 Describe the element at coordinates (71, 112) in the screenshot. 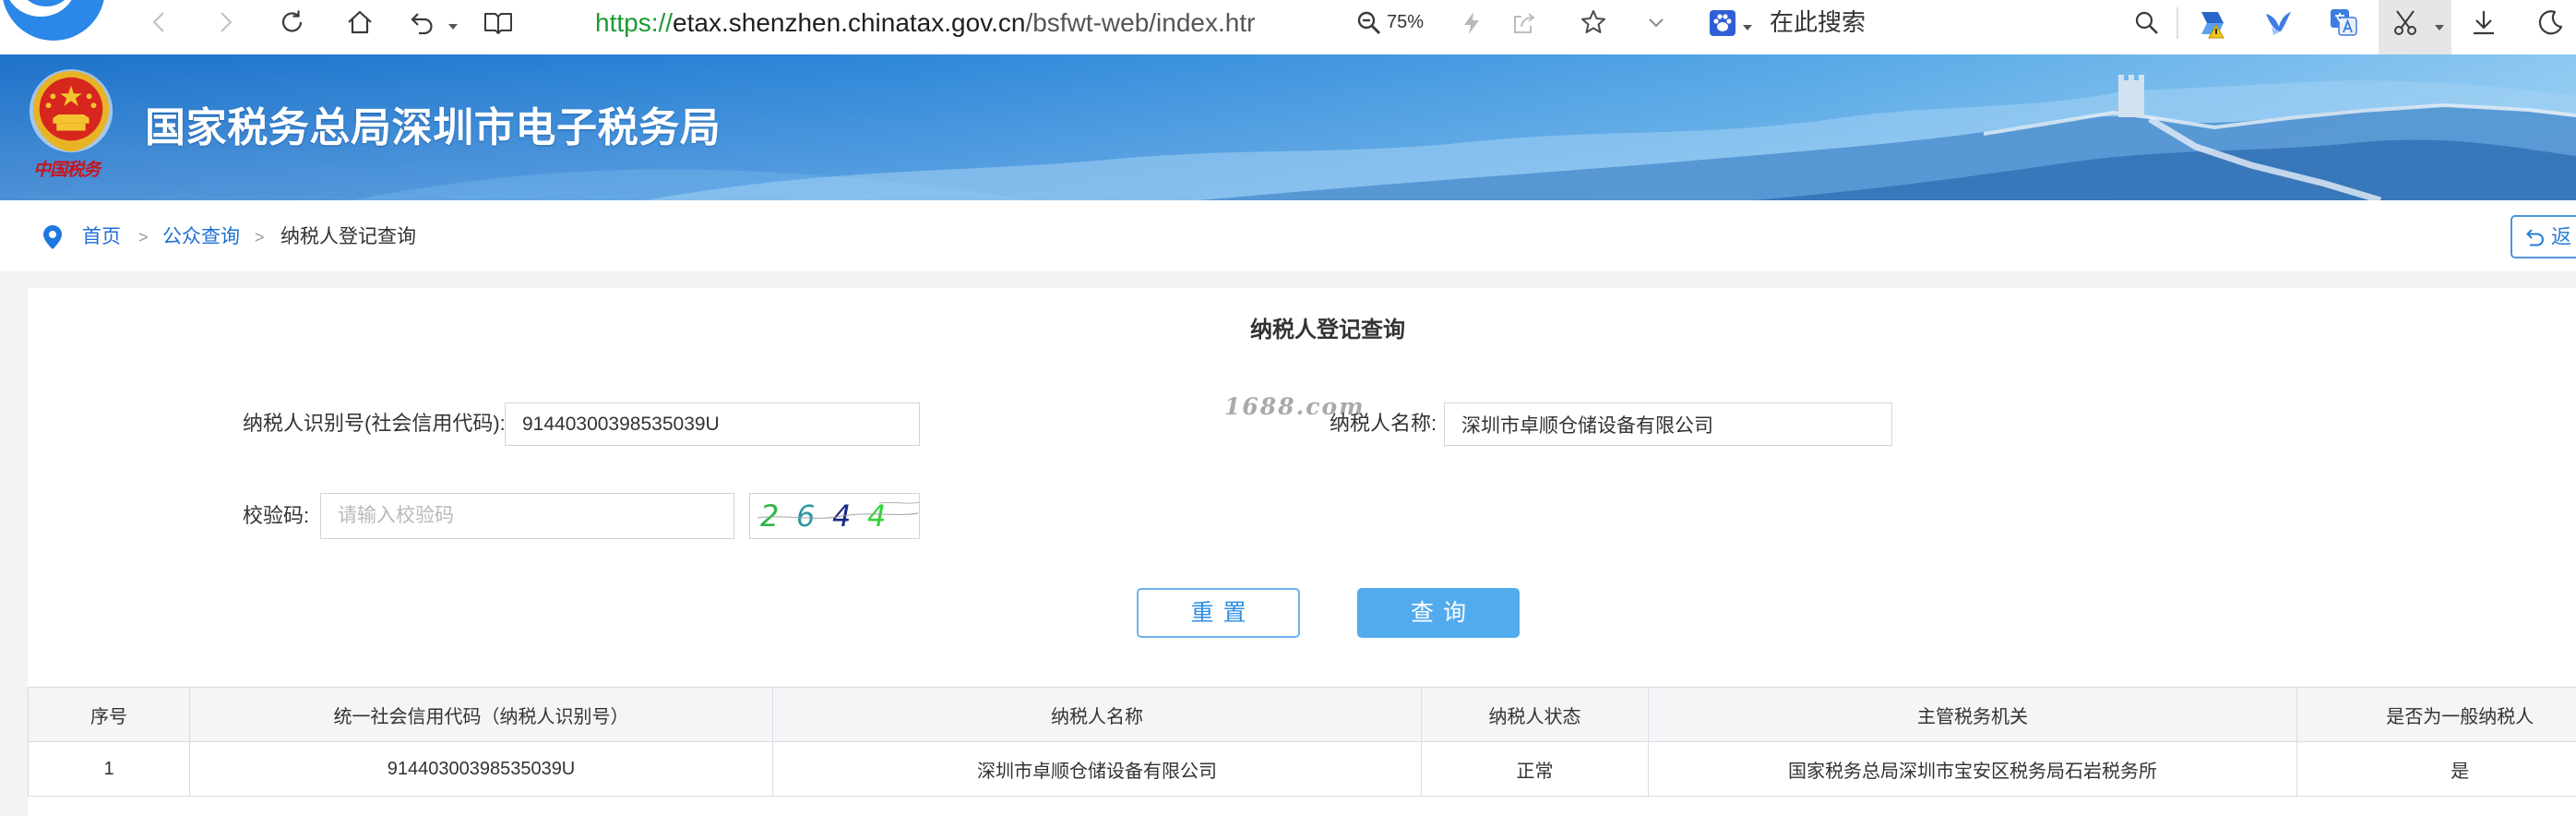

I see `national-emblem-logo` at that location.